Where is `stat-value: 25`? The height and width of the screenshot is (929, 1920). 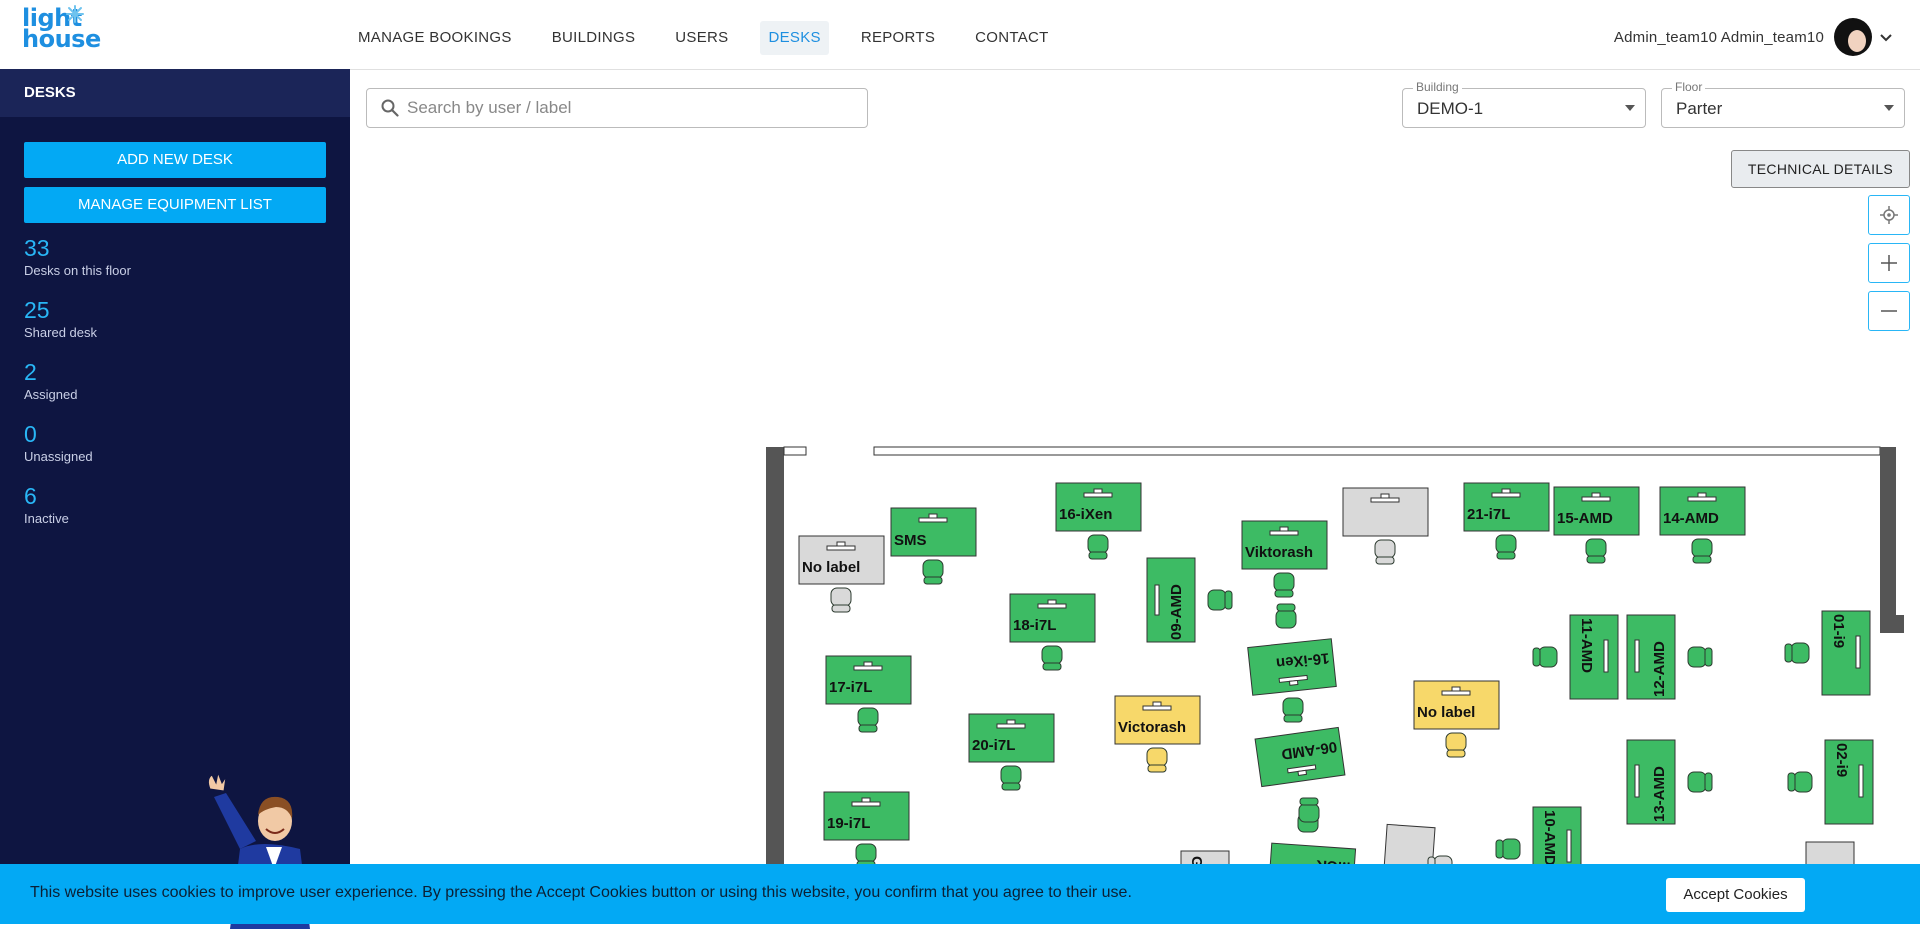
stat-value: 25 is located at coordinates (37, 310).